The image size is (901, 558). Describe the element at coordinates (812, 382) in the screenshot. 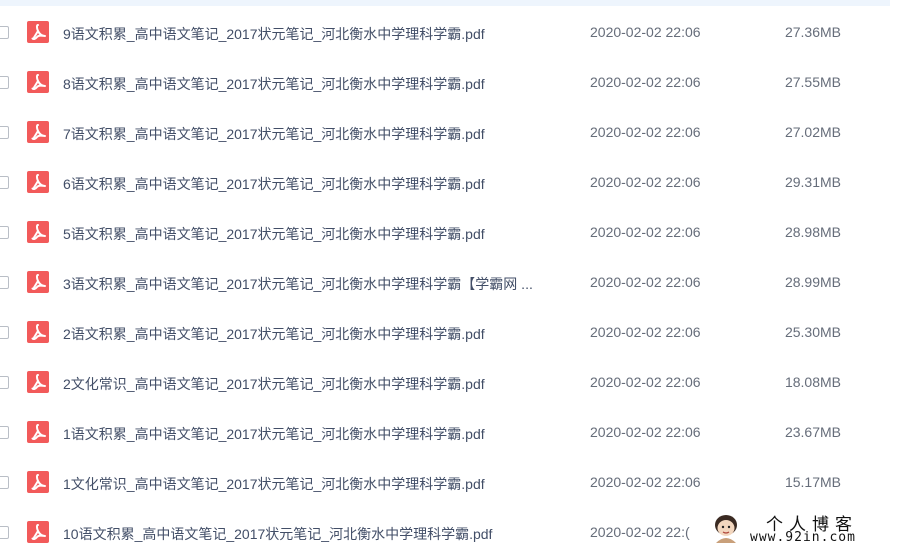

I see `file-size: 18.08MB` at that location.